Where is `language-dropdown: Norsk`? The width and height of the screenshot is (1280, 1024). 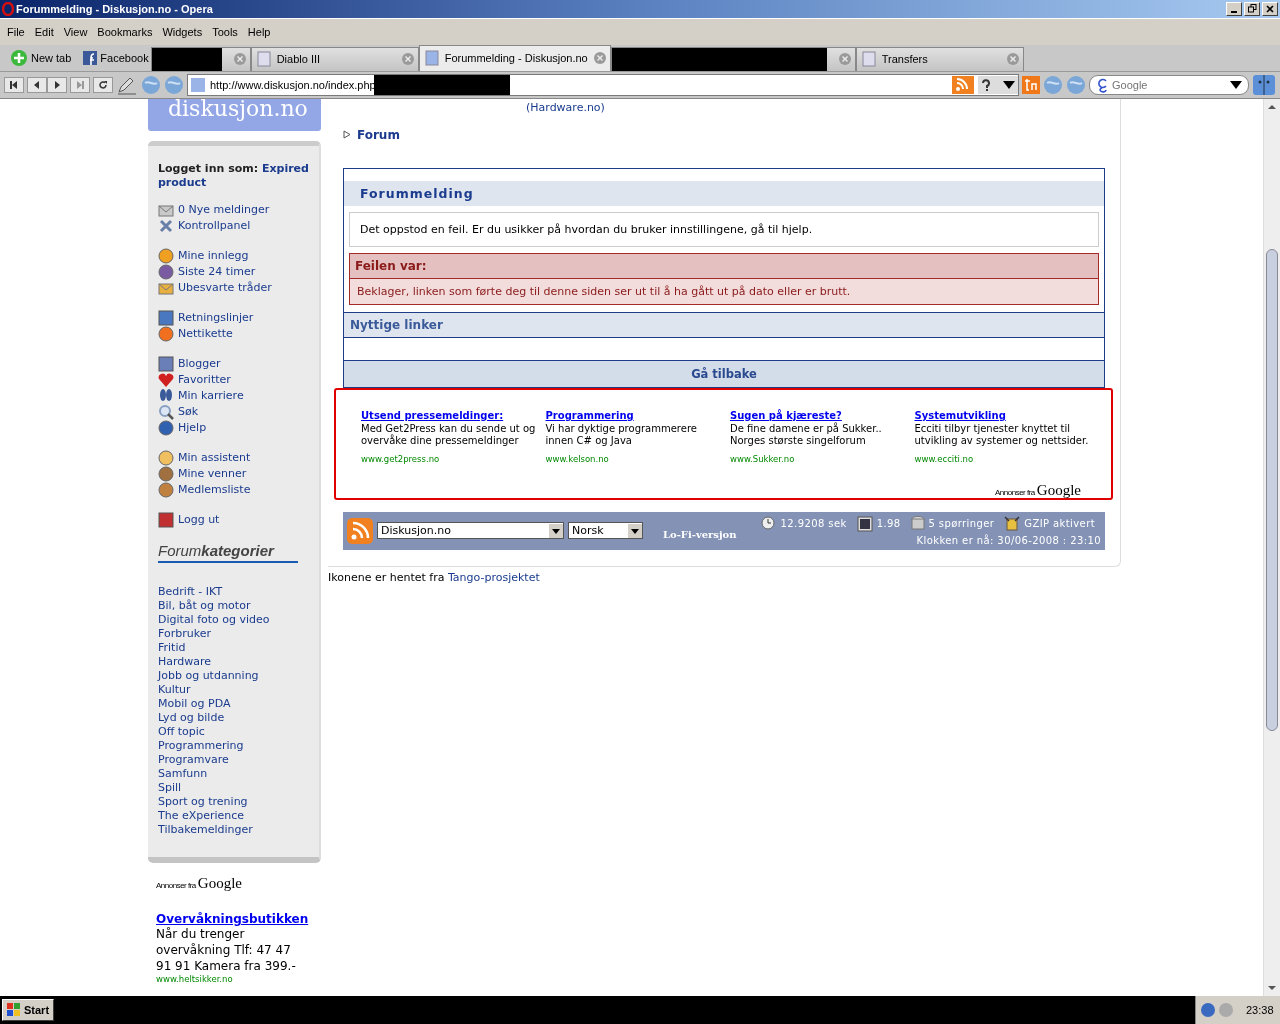 language-dropdown: Norsk is located at coordinates (605, 531).